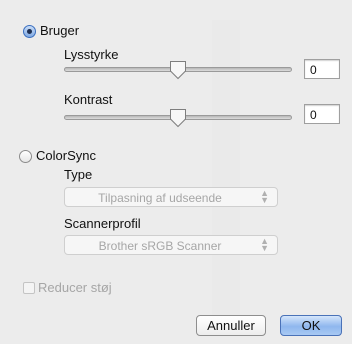 The width and height of the screenshot is (352, 344). What do you see at coordinates (160, 246) in the screenshot?
I see `scanner-profile-popup-value: Brother sRGB Scanner` at bounding box center [160, 246].